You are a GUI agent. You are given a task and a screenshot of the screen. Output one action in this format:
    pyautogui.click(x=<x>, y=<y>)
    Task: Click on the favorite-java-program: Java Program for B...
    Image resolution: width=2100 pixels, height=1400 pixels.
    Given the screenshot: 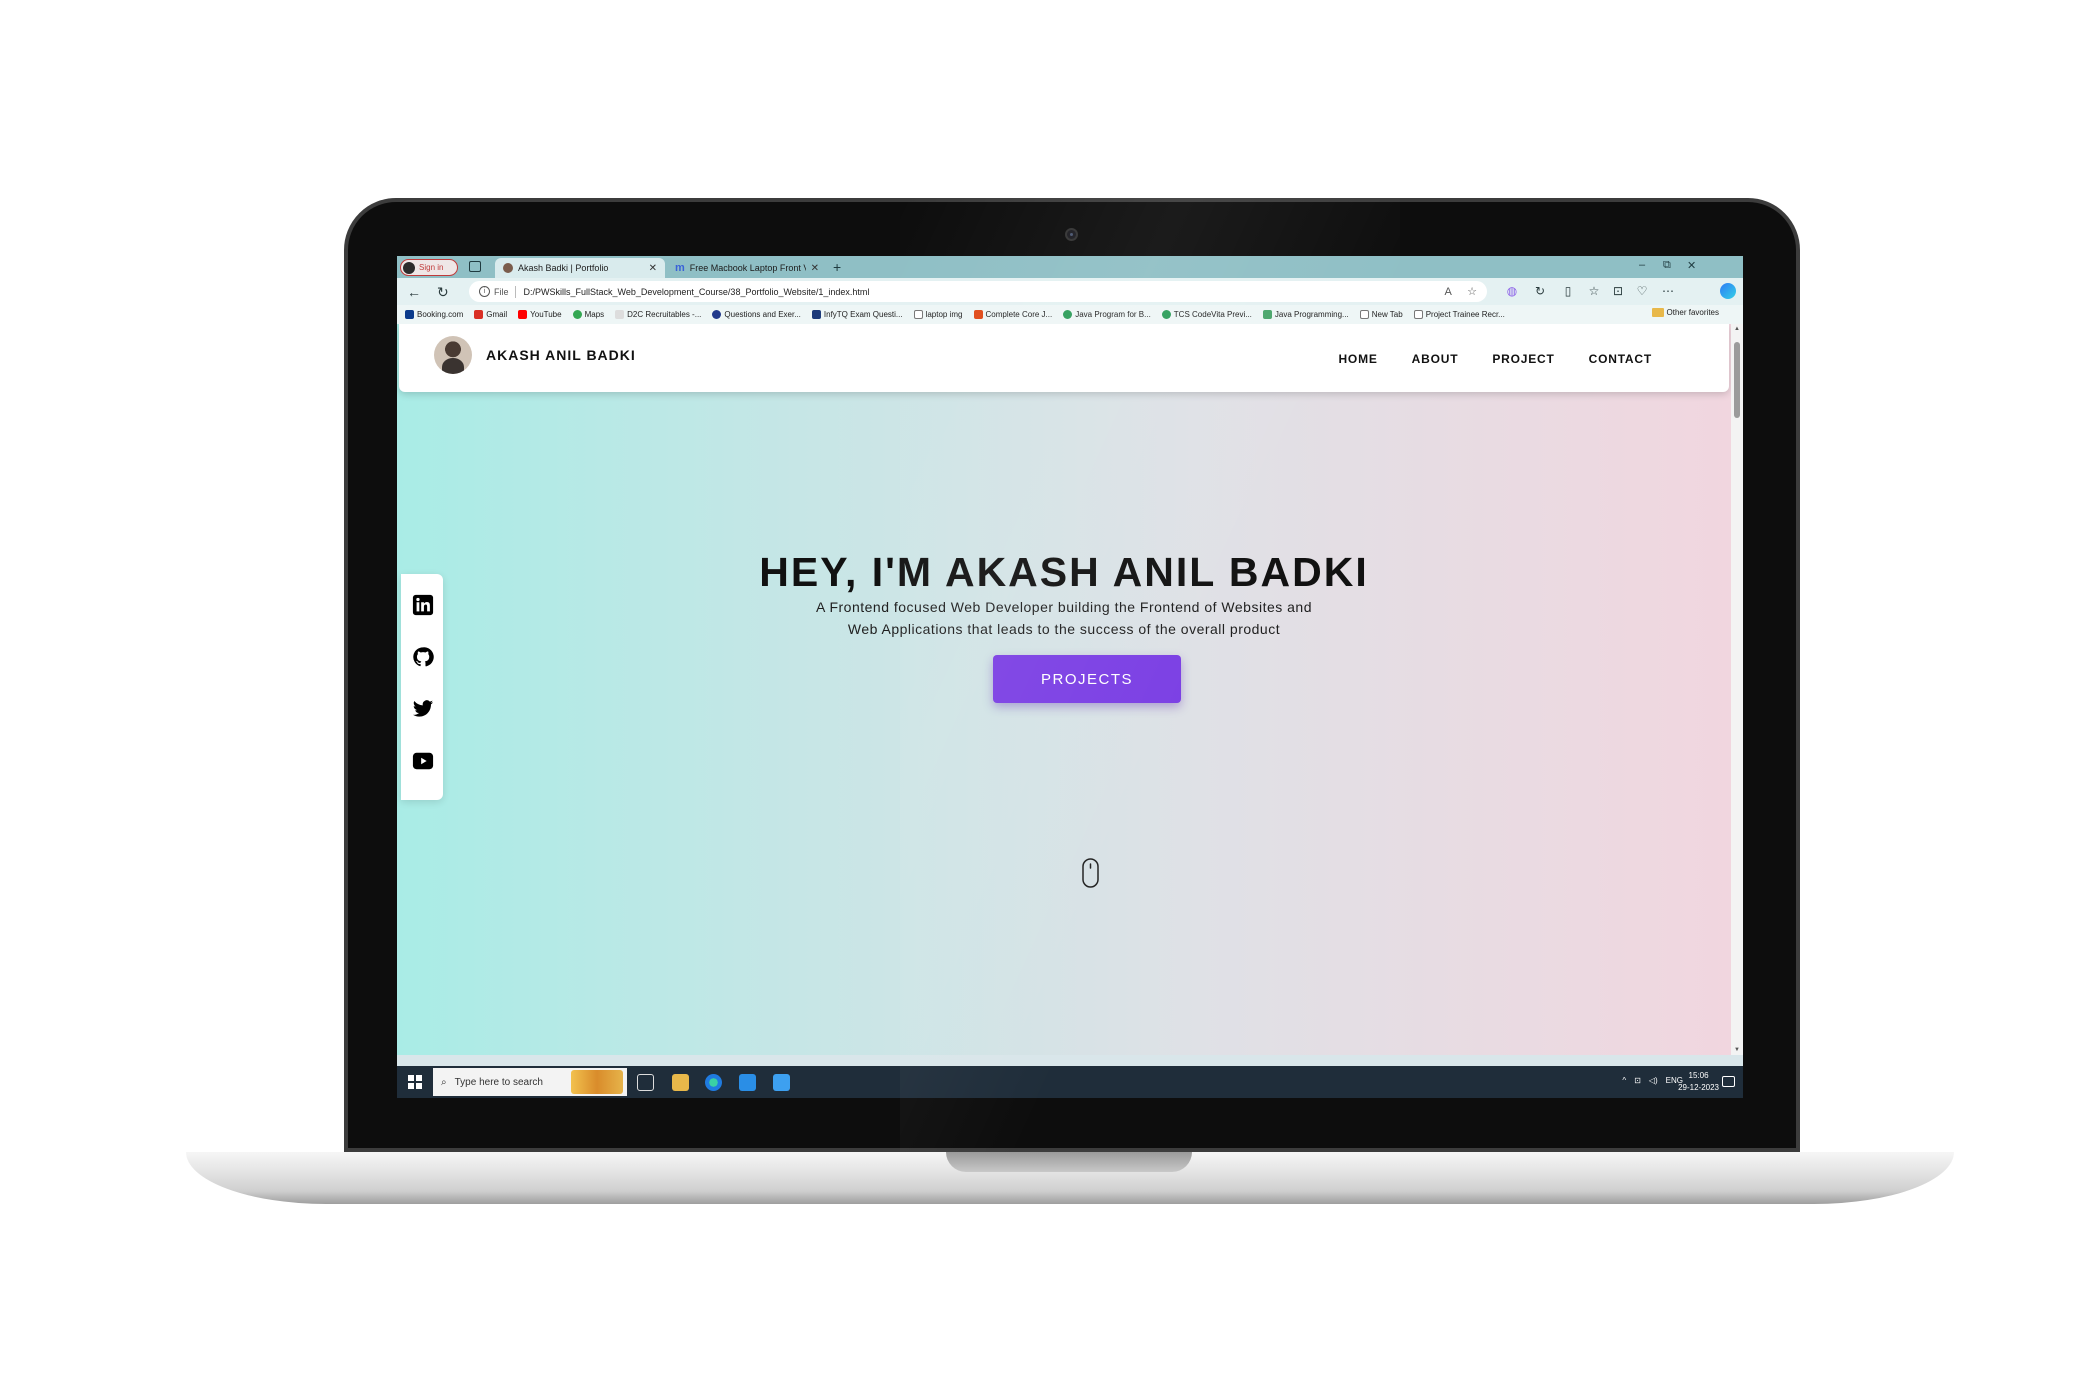 What is the action you would take?
    pyautogui.click(x=1107, y=314)
    